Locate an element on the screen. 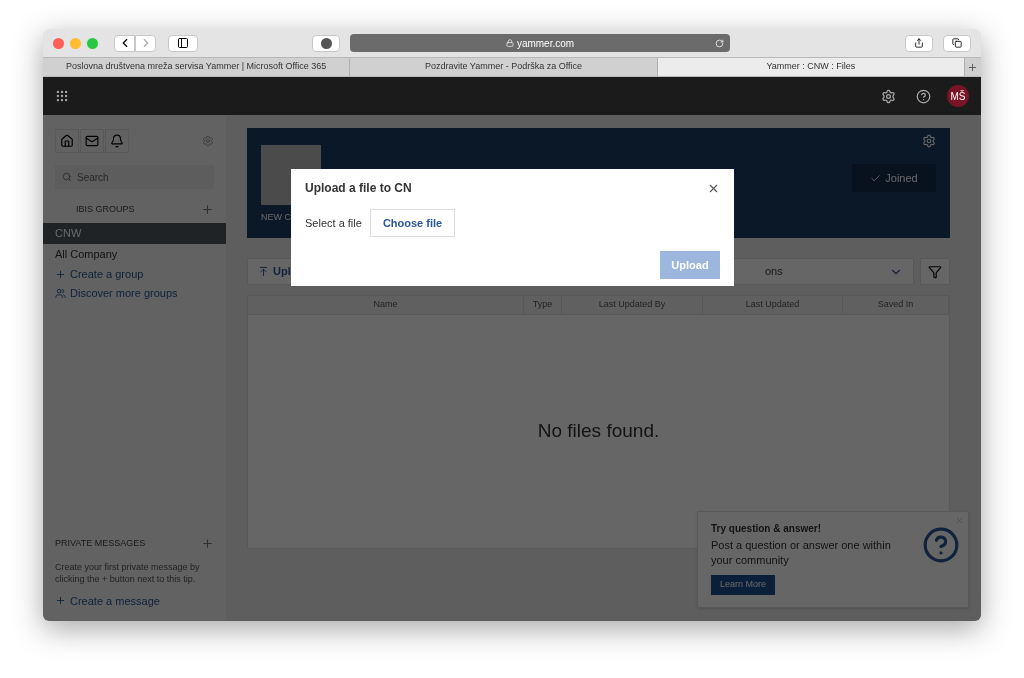 This screenshot has width=1024, height=678. sidebar-icon is located at coordinates (183, 43).